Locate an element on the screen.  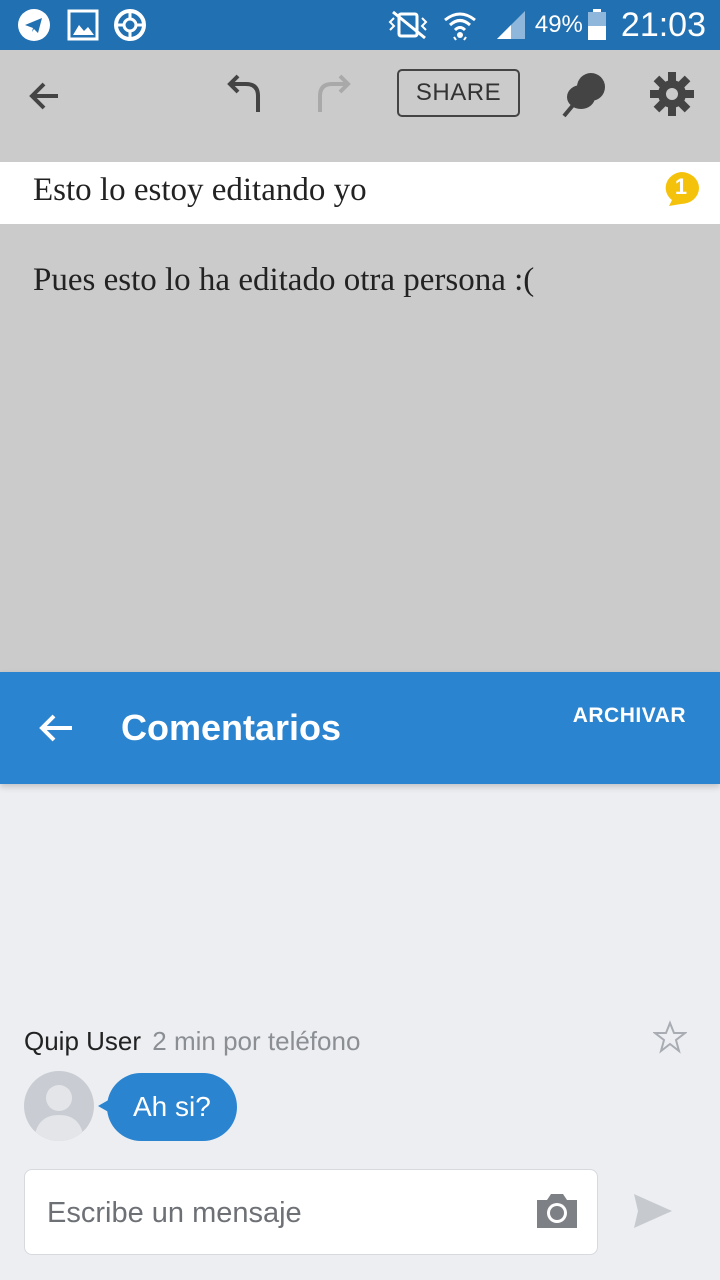
battery-icon is located at coordinates (597, 25).